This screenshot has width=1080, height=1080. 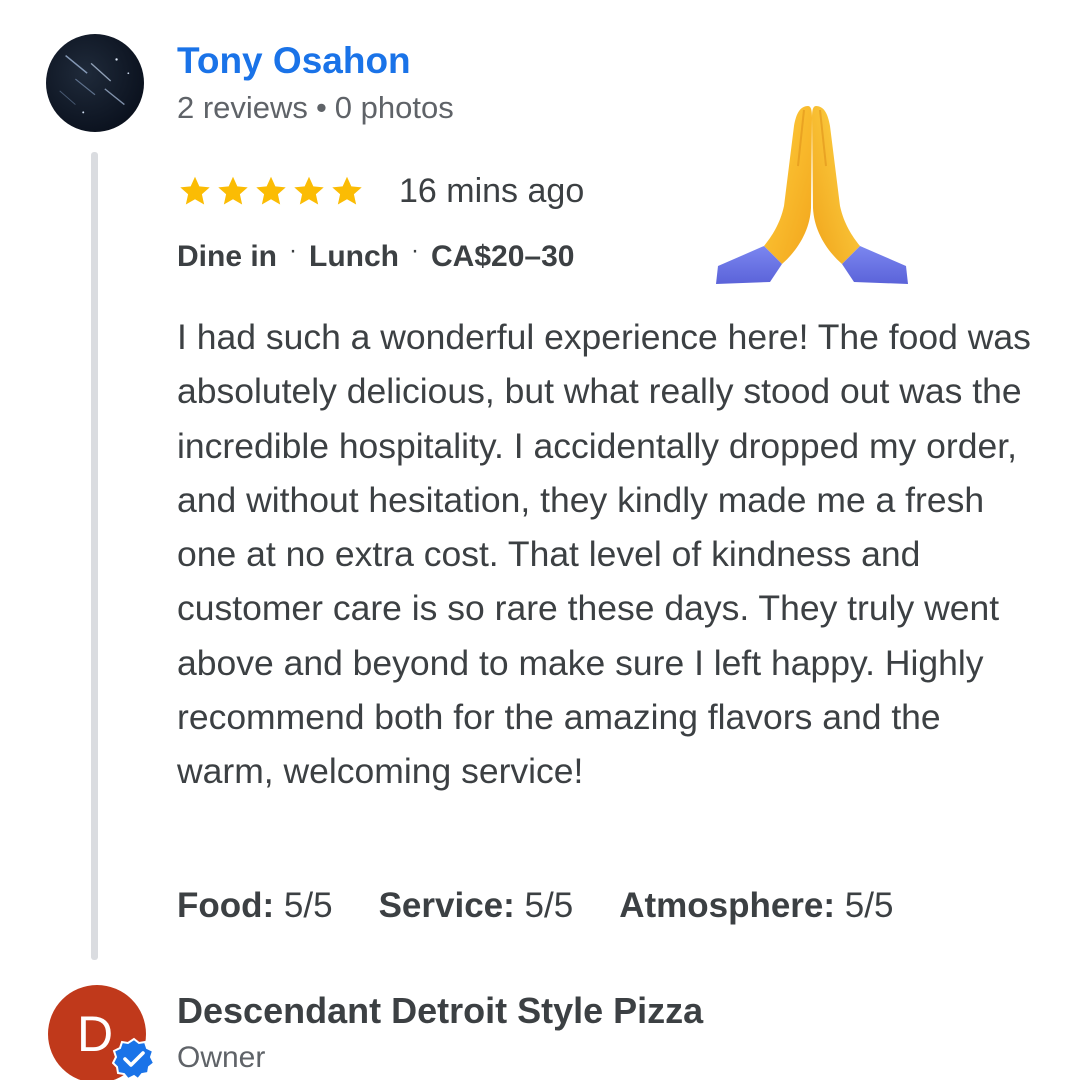 I want to click on sub-ratings: Food: 5/5 Service: 5/5 Atmosphere: 5/5, so click(x=535, y=906).